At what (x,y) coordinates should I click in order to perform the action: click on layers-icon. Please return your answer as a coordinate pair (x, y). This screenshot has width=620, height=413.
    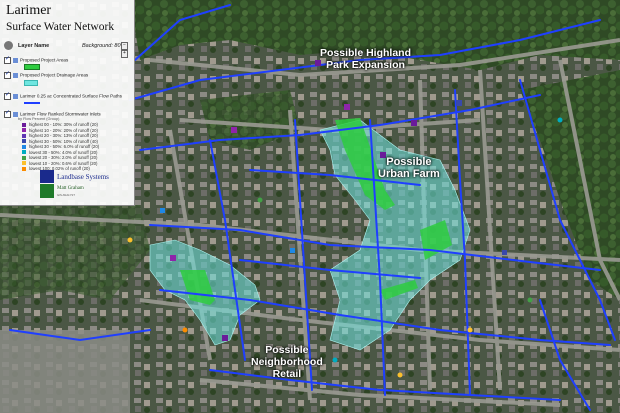
    Looking at the image, I should click on (8, 45).